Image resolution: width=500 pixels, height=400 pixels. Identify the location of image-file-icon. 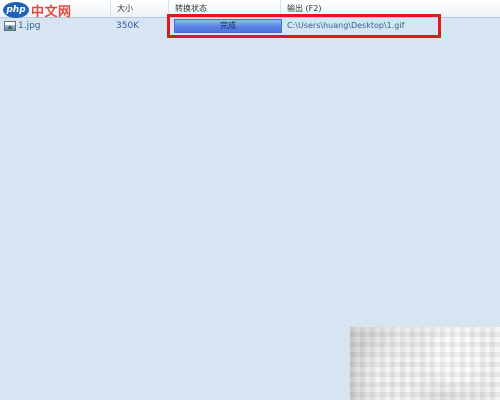
(10, 26).